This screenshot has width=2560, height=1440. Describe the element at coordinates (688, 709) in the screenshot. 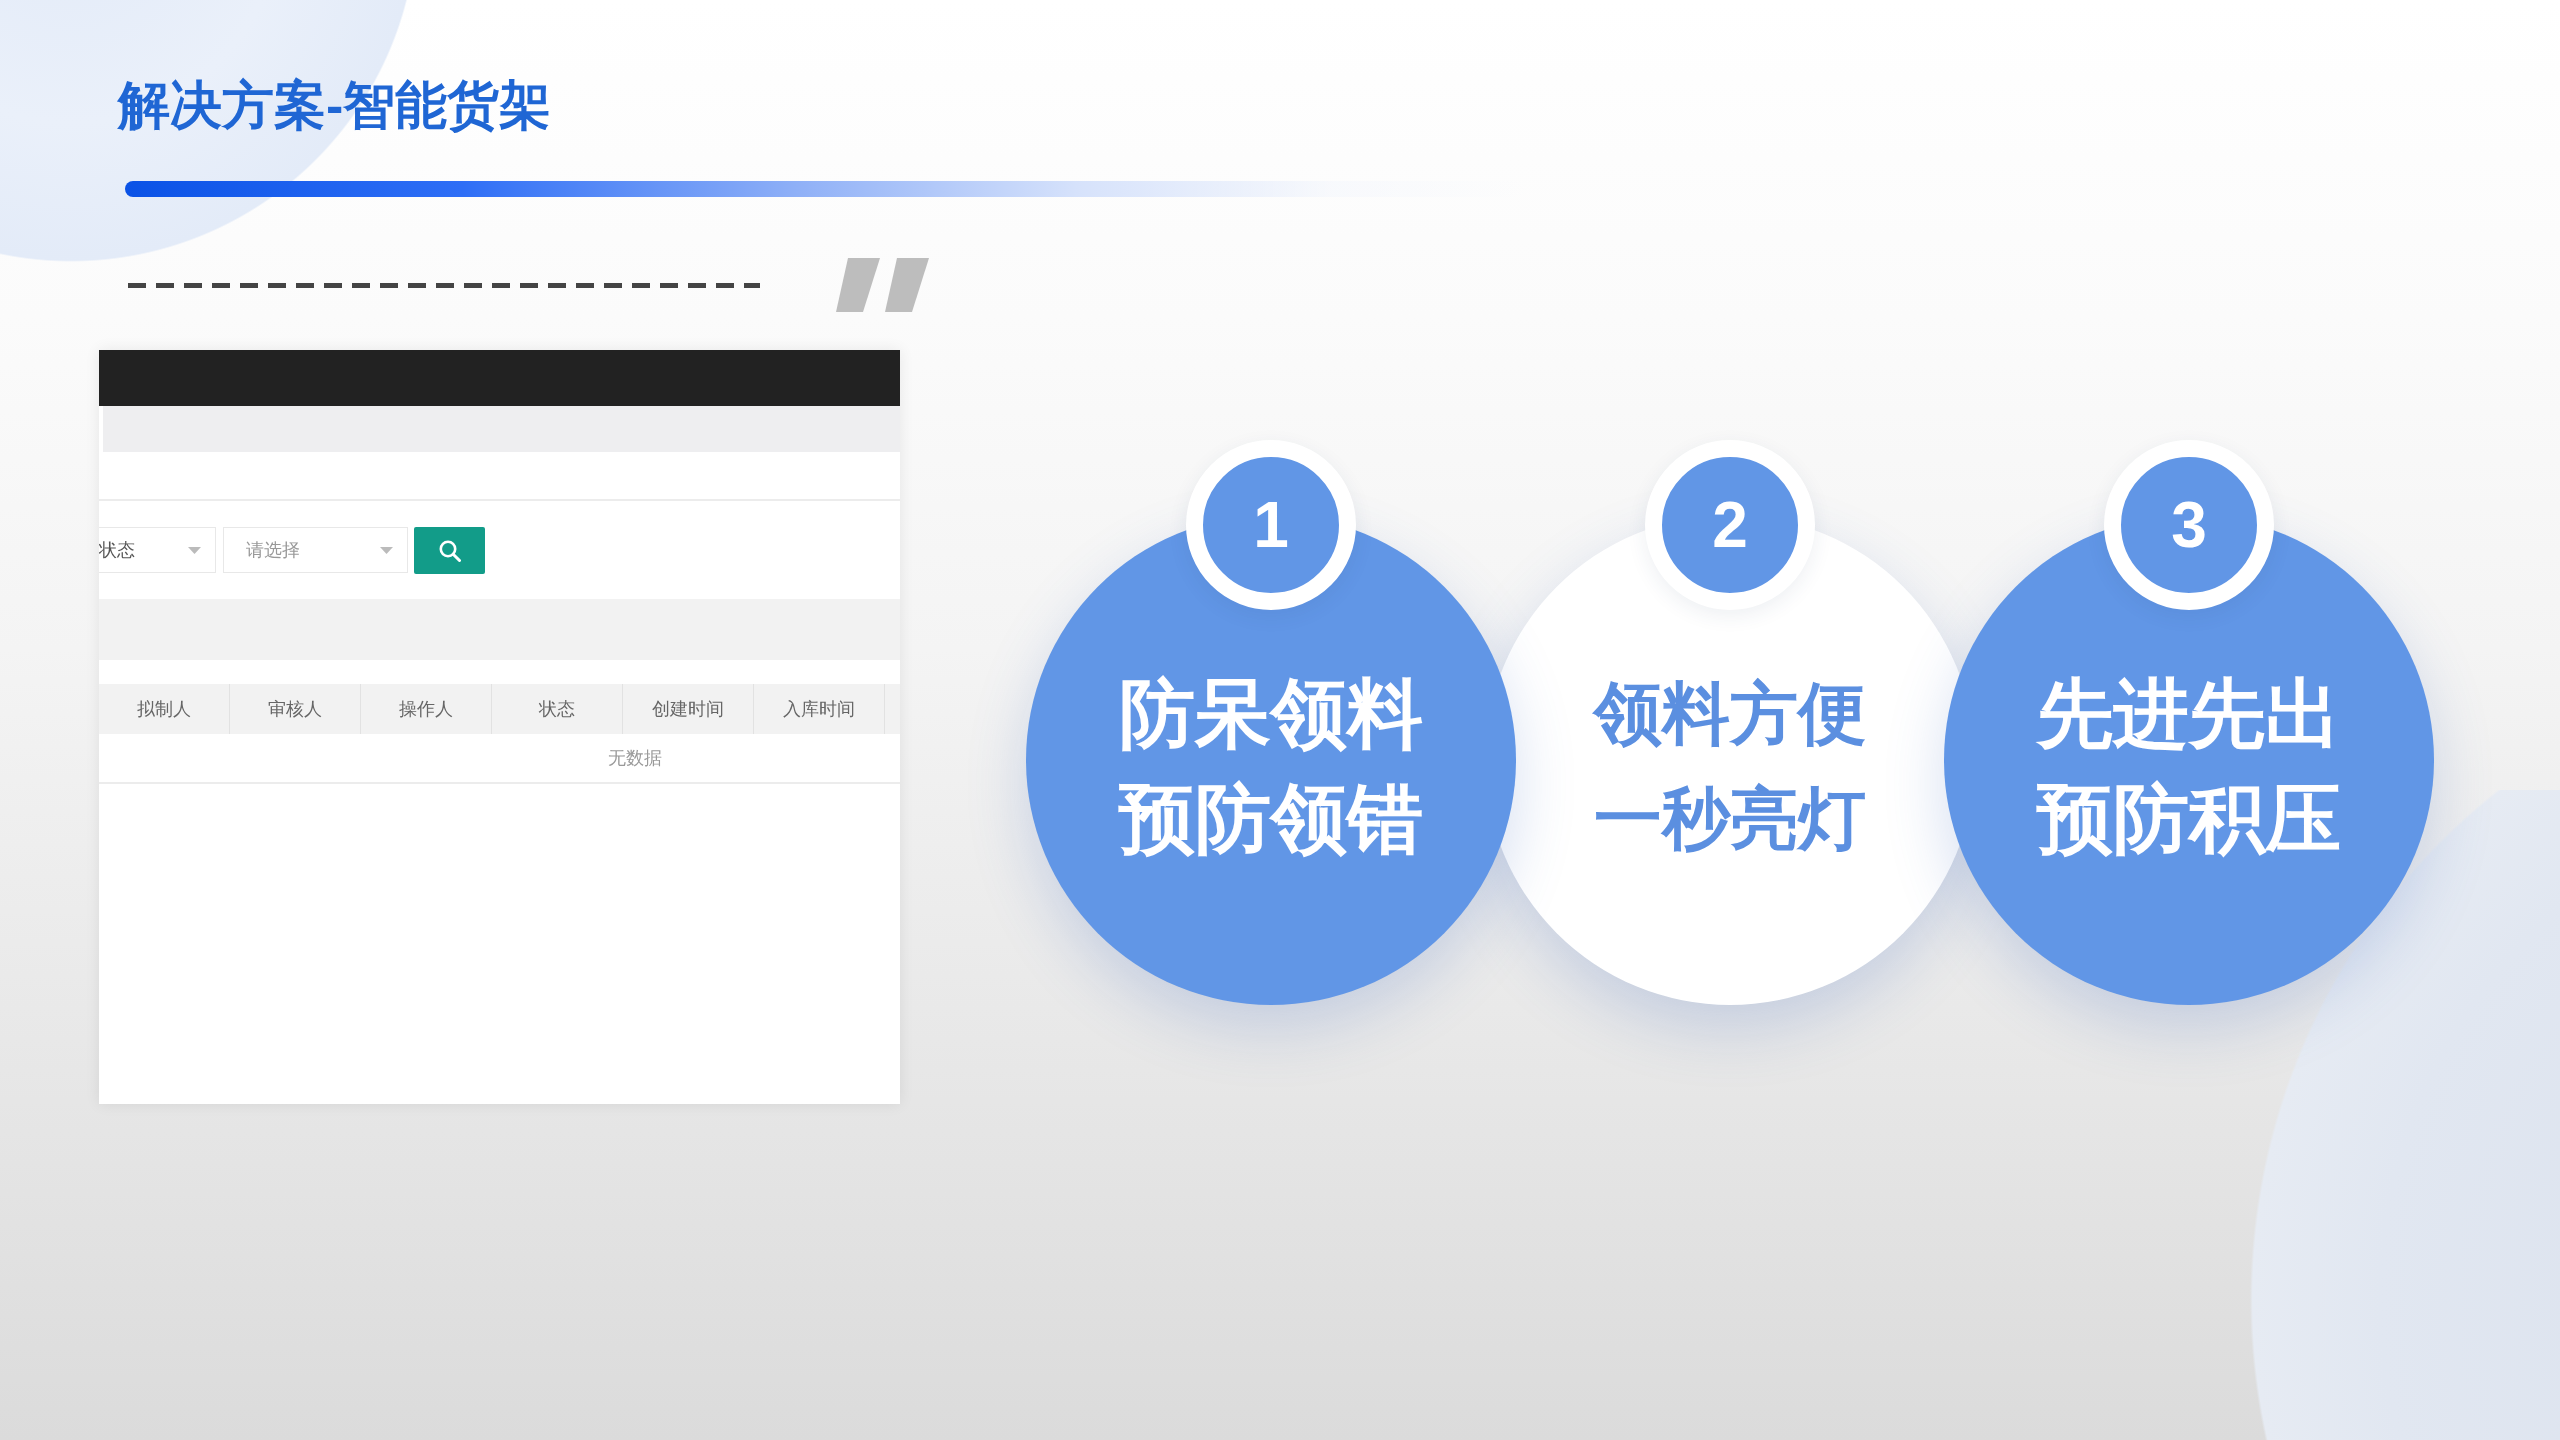

I see `column-header: 创建时间` at that location.